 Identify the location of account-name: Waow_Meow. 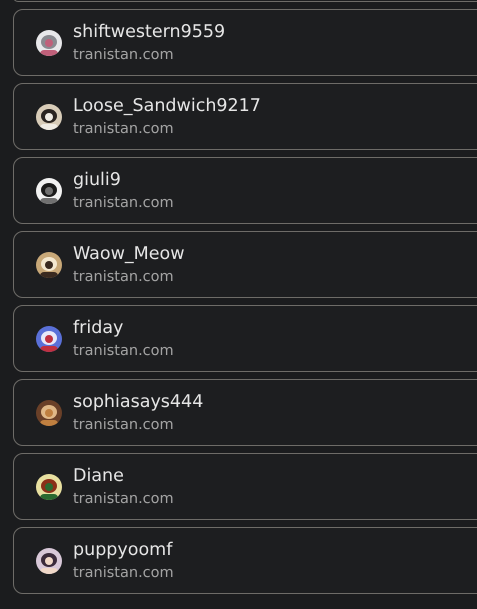
(129, 254).